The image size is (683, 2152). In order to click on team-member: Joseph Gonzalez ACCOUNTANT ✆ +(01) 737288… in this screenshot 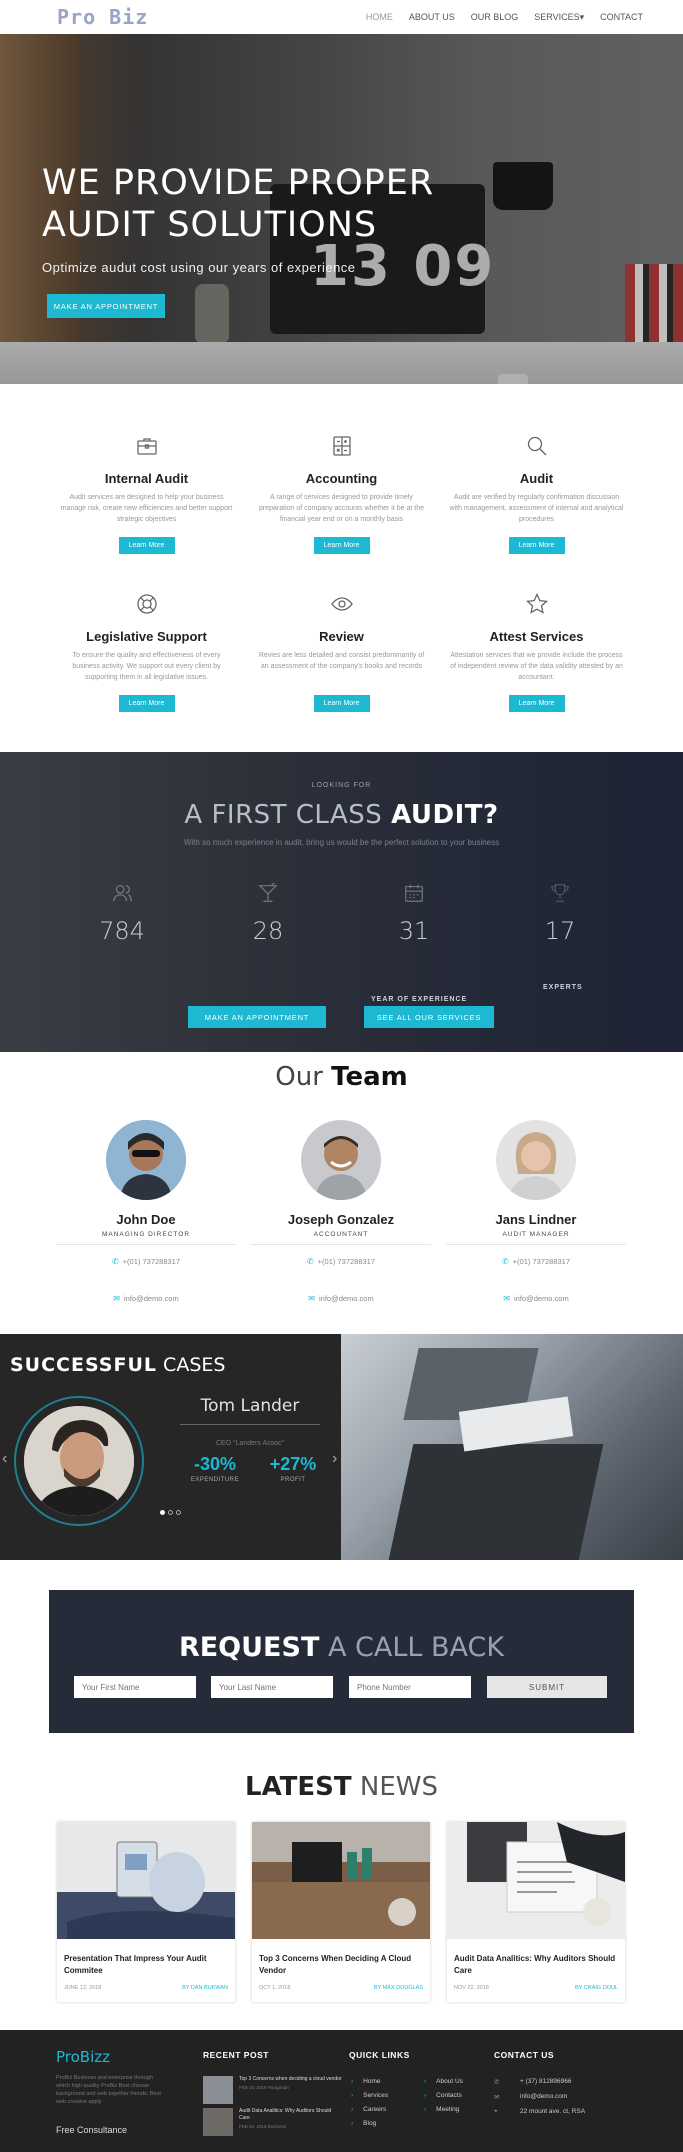, I will do `click(341, 1211)`.